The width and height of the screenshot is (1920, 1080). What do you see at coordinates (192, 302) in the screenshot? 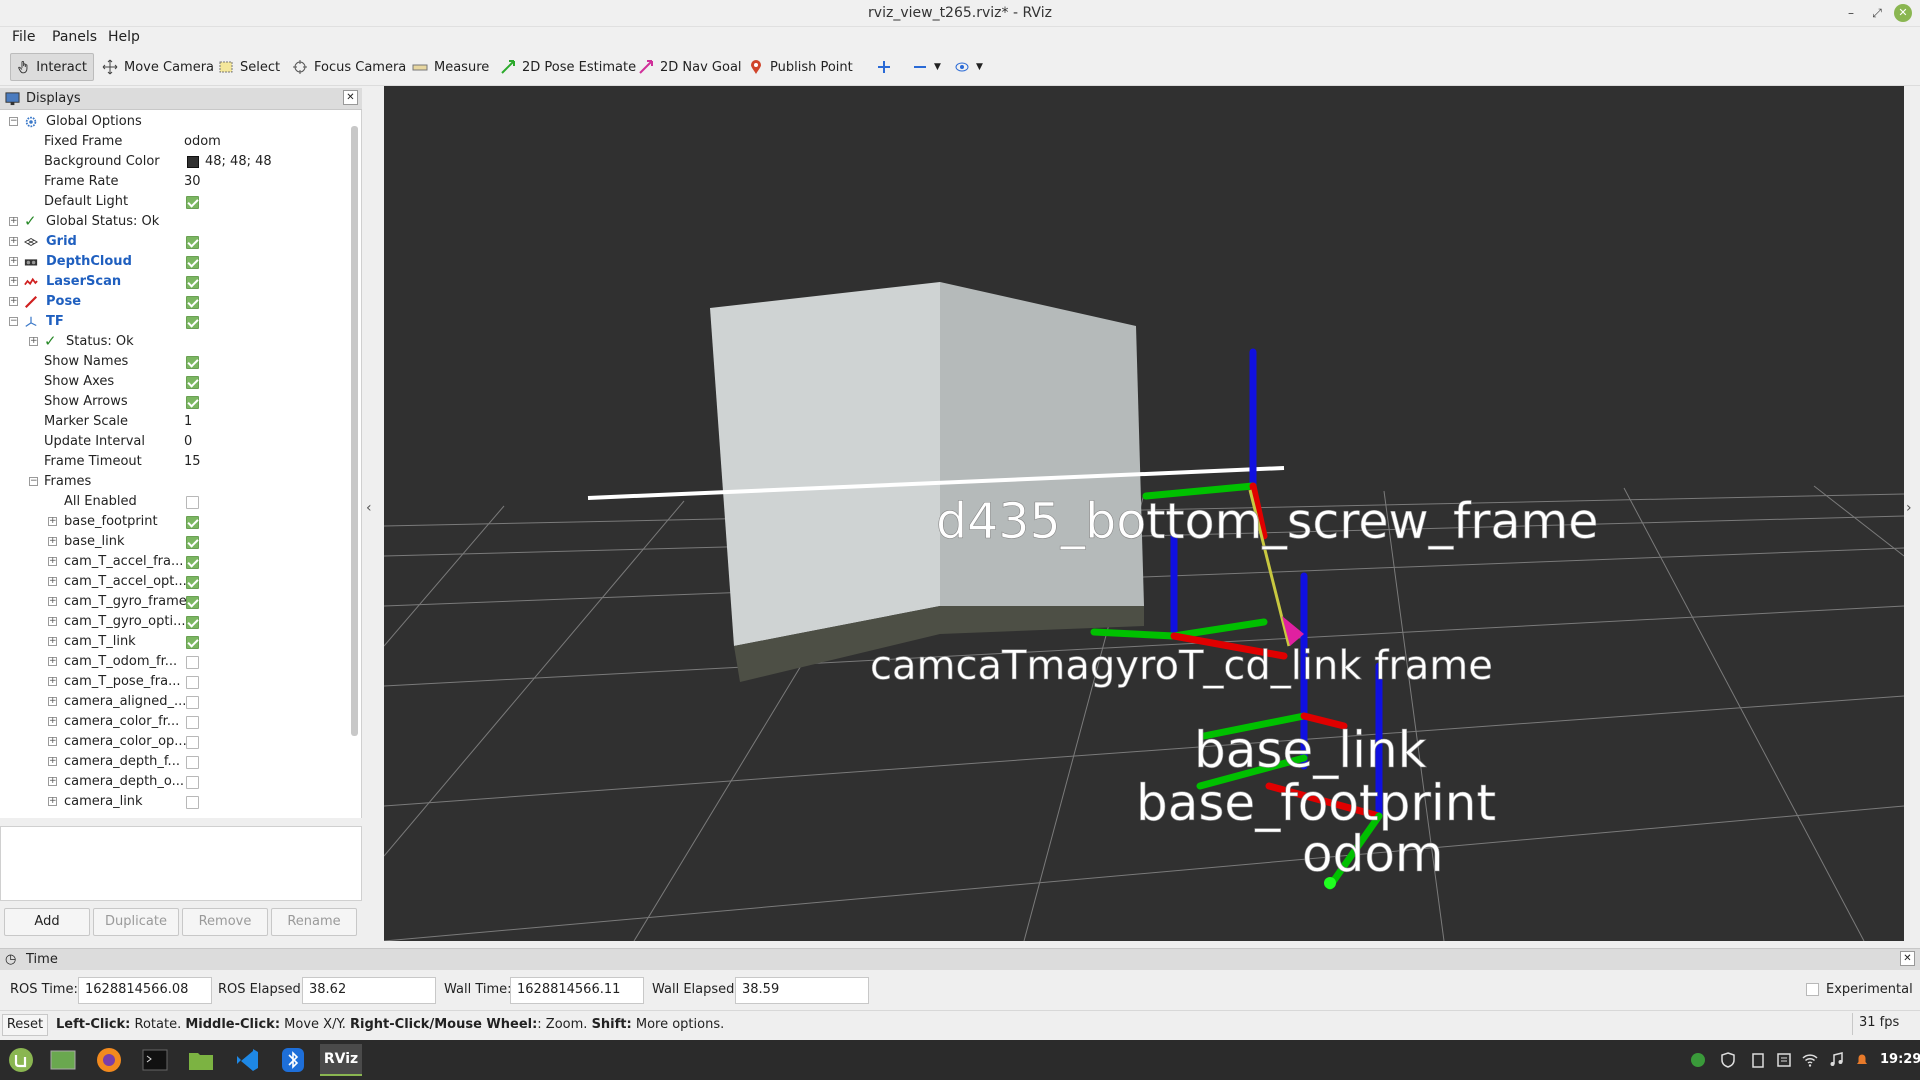
I see `pose-checkbox` at bounding box center [192, 302].